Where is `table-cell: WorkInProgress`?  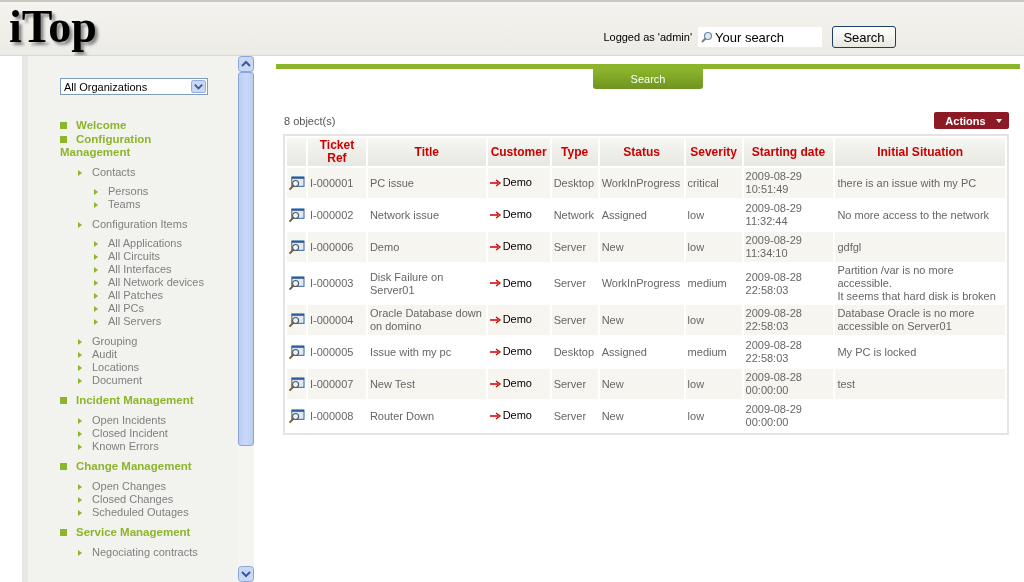 table-cell: WorkInProgress is located at coordinates (641, 183).